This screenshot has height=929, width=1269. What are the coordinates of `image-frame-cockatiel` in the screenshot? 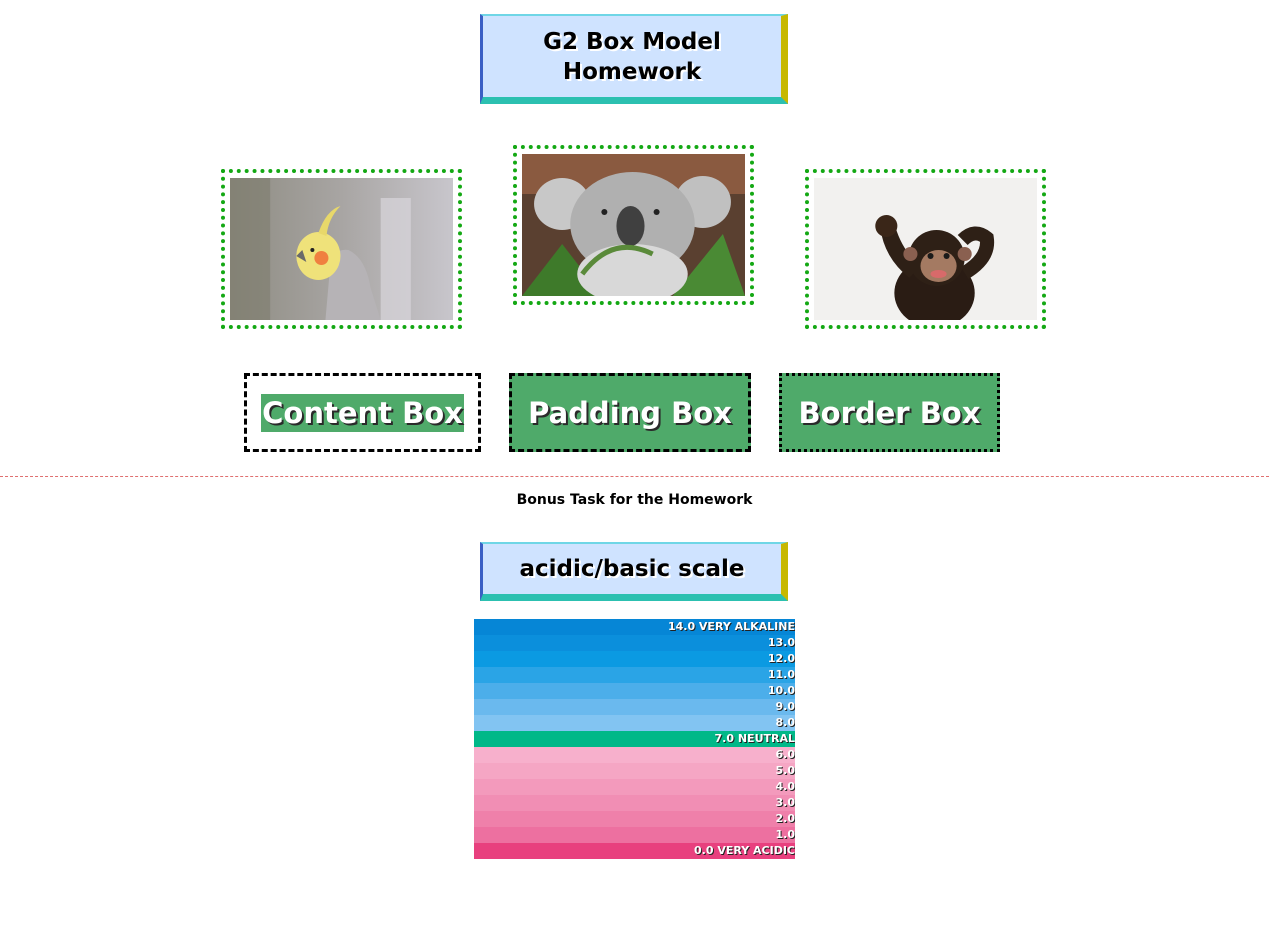 It's located at (341, 249).